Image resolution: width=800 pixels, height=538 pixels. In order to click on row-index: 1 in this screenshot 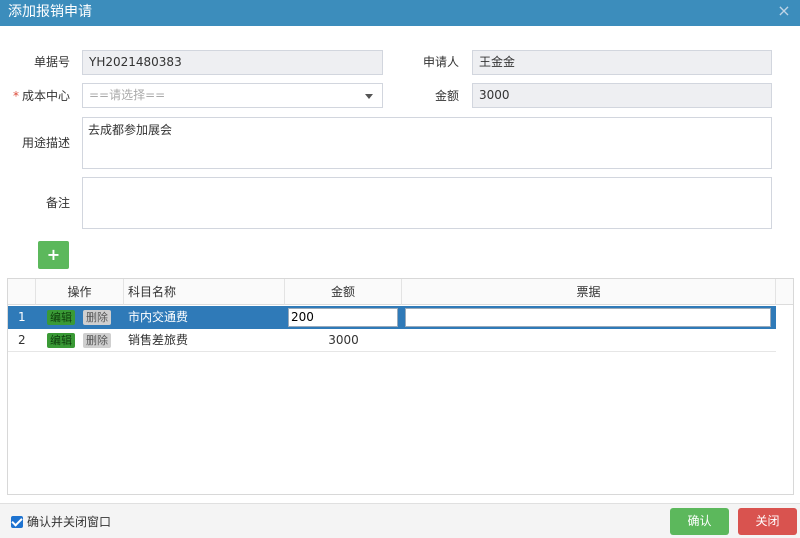, I will do `click(22, 317)`.